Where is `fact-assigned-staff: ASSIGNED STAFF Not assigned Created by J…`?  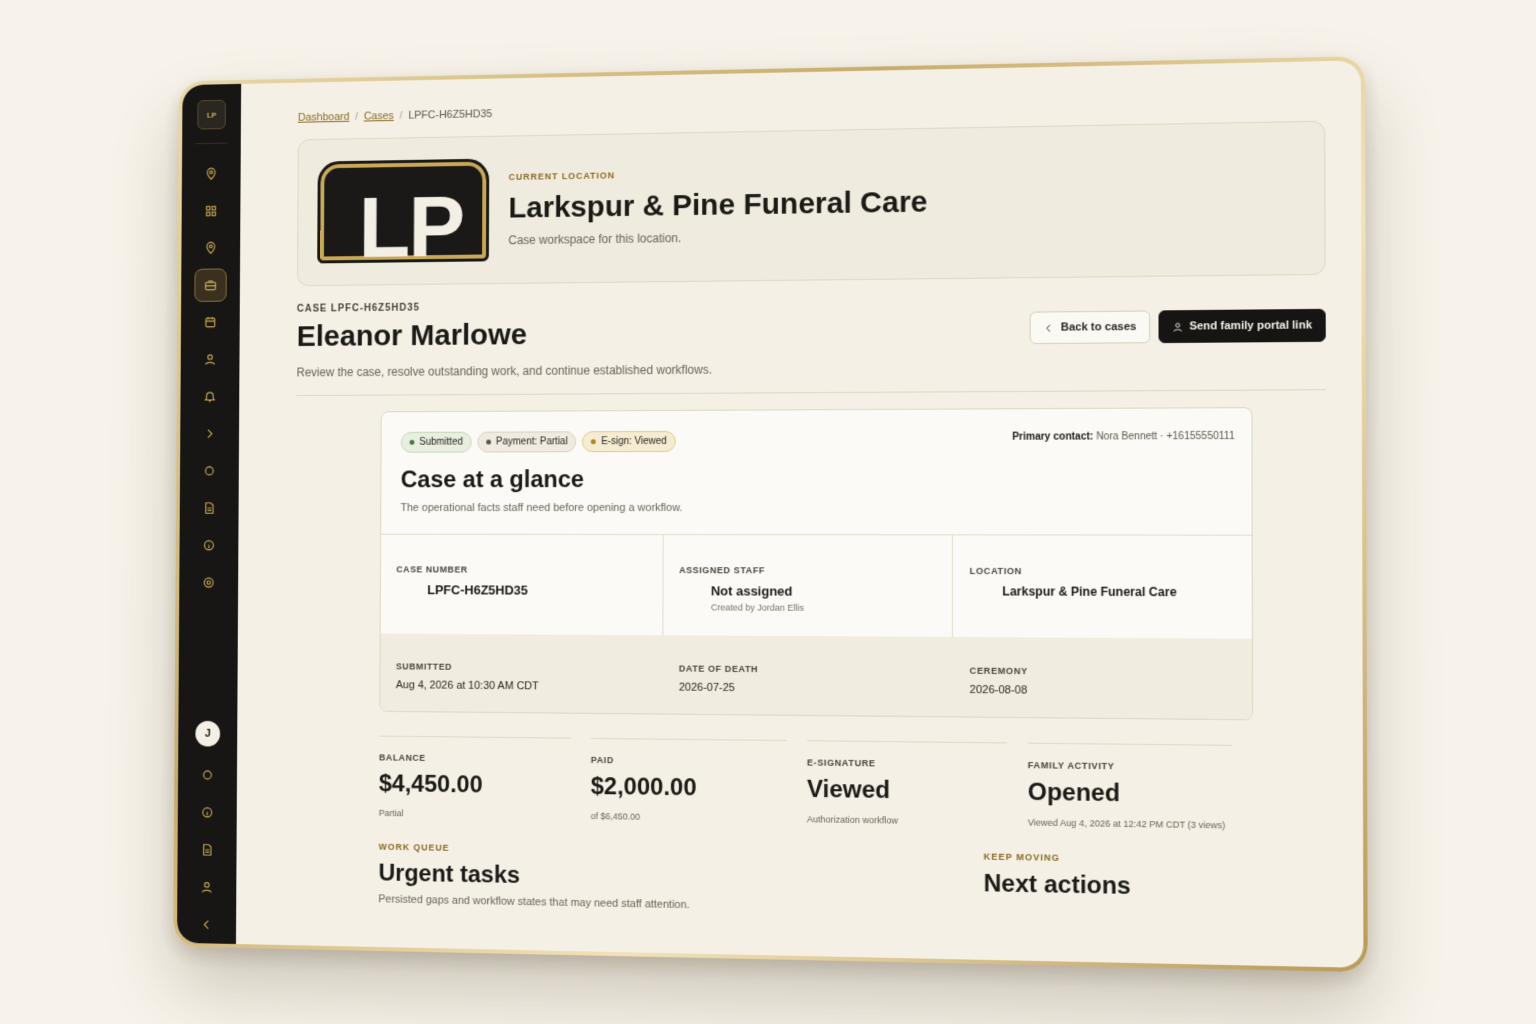 fact-assigned-staff: ASSIGNED STAFF Not assigned Created by J… is located at coordinates (808, 586).